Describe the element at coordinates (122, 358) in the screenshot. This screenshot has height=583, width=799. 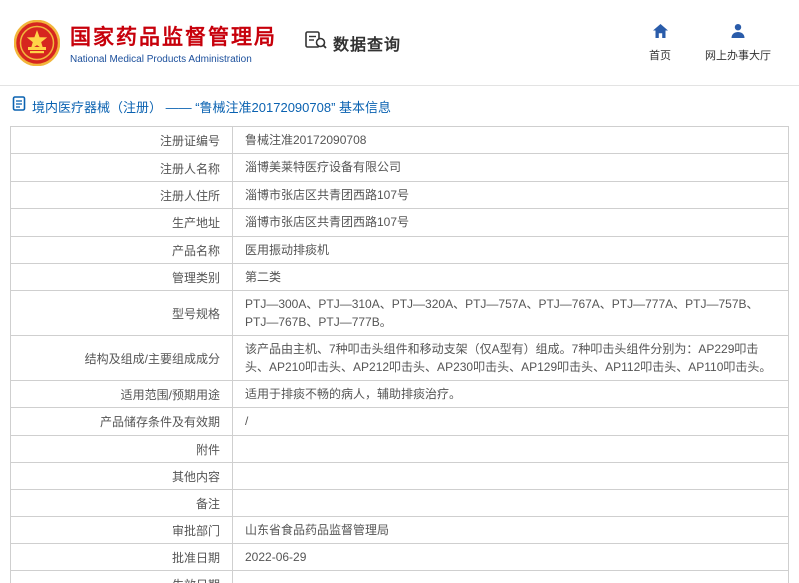
I see `row-label: 结构及组成/主要组成成分` at that location.